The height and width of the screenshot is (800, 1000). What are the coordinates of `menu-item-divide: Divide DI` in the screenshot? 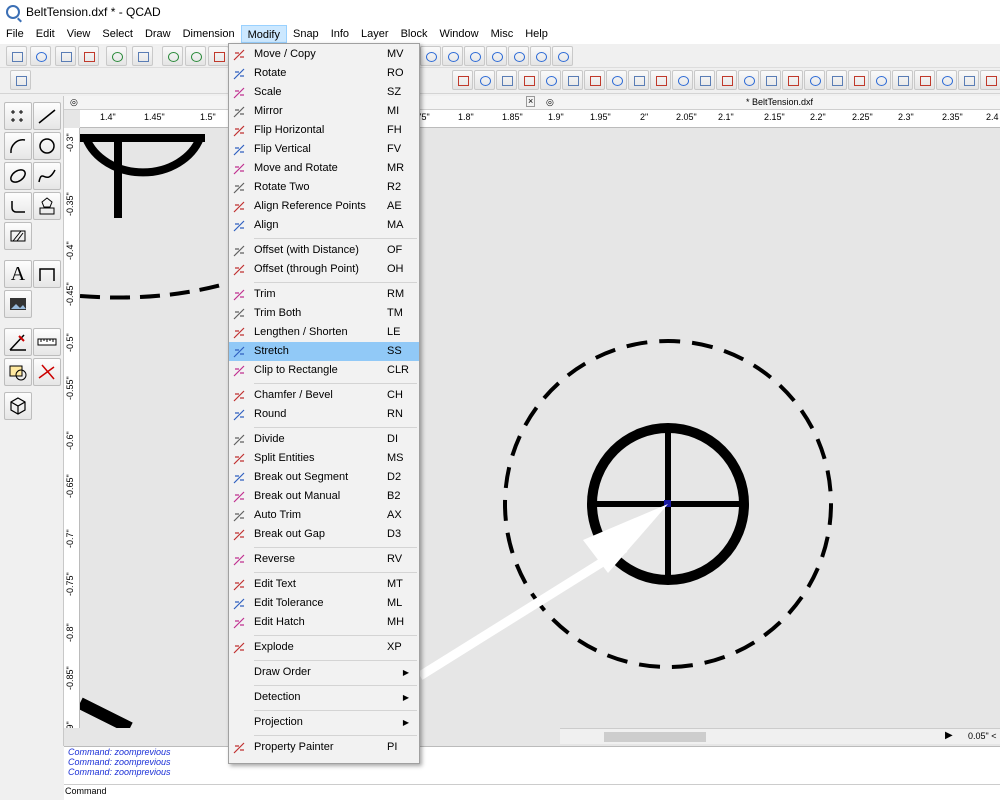 It's located at (324, 439).